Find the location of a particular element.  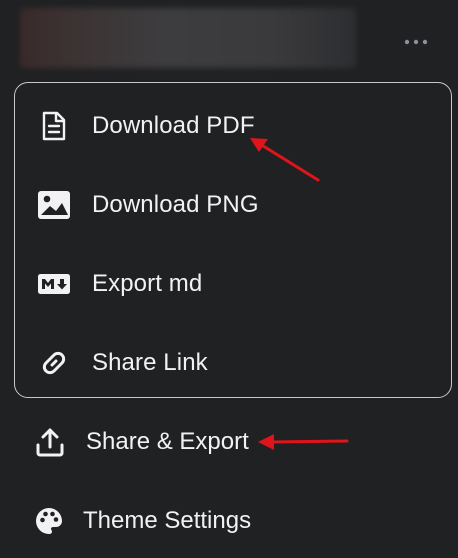

markdown-icon is located at coordinates (54, 284).